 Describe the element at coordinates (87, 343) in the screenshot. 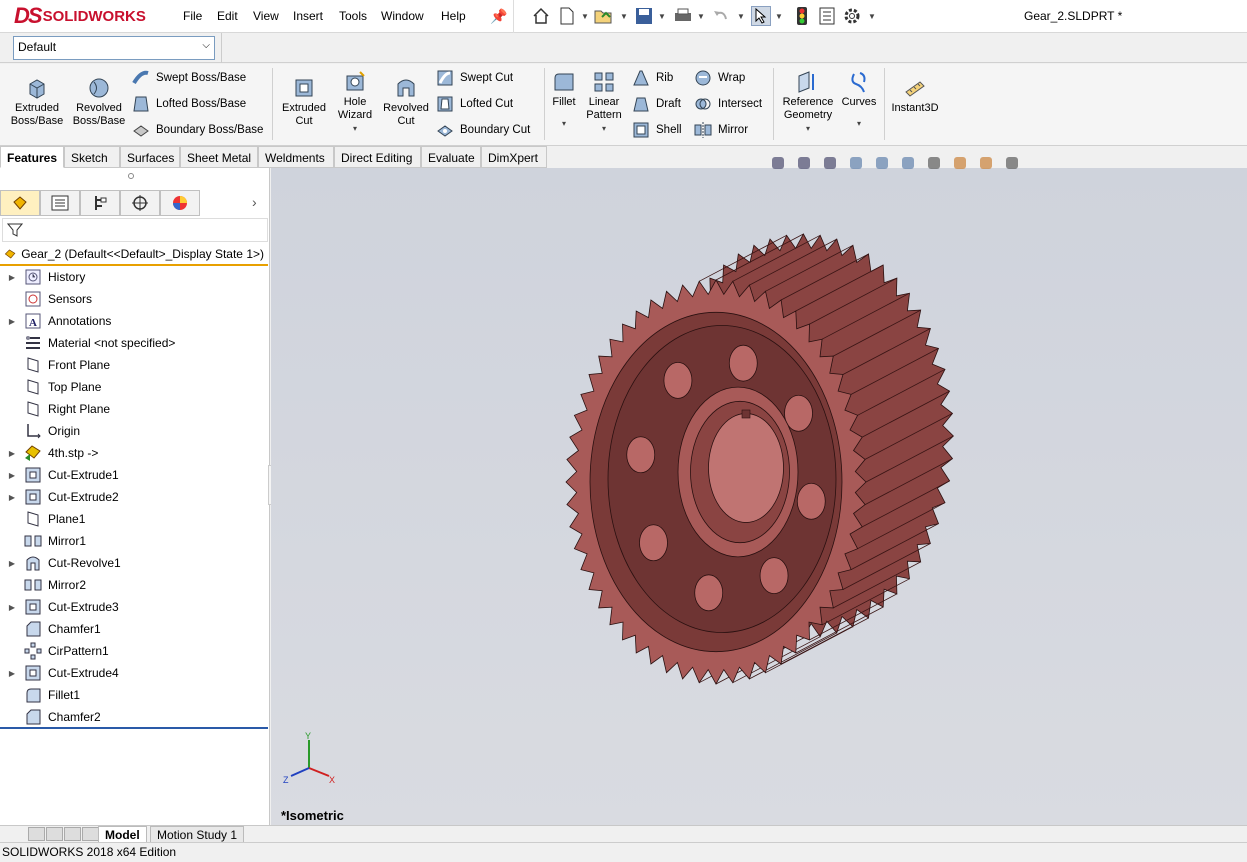

I see `tree-item-material-not-specified: Material <not specified>` at that location.